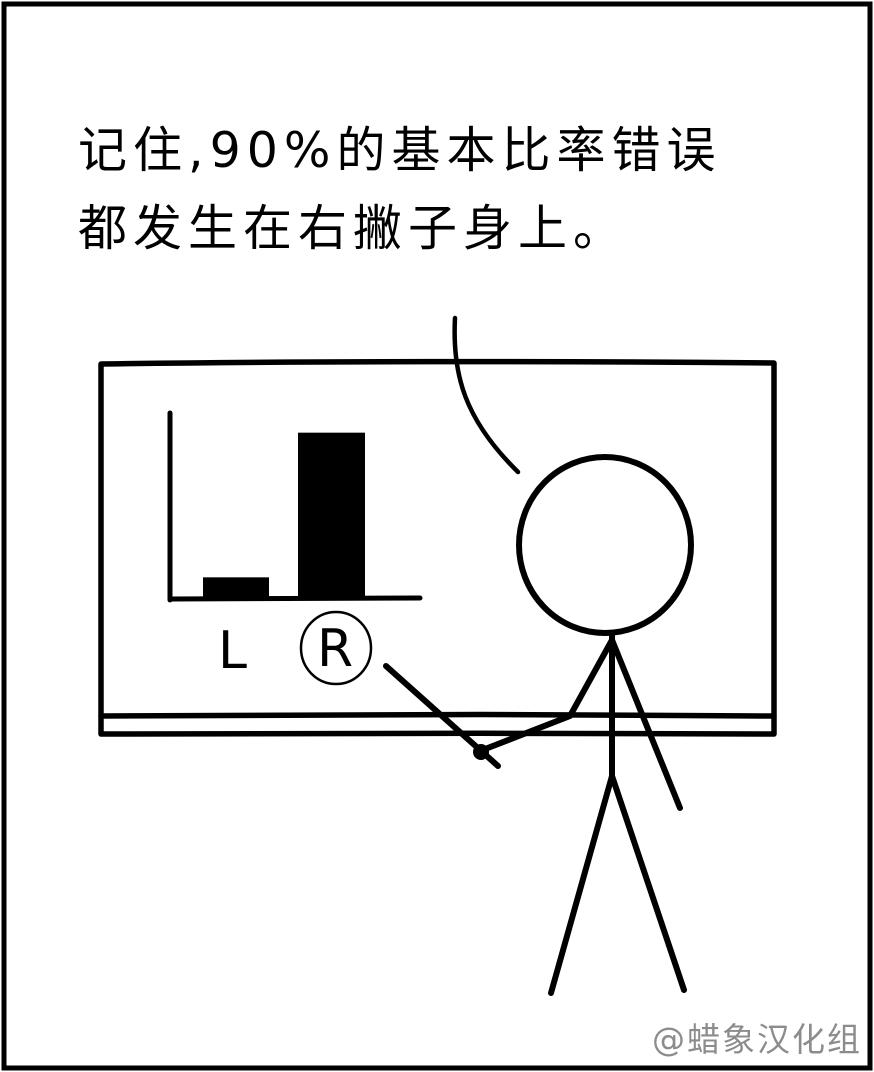  What do you see at coordinates (481, 752) in the screenshot?
I see `figure-hand` at bounding box center [481, 752].